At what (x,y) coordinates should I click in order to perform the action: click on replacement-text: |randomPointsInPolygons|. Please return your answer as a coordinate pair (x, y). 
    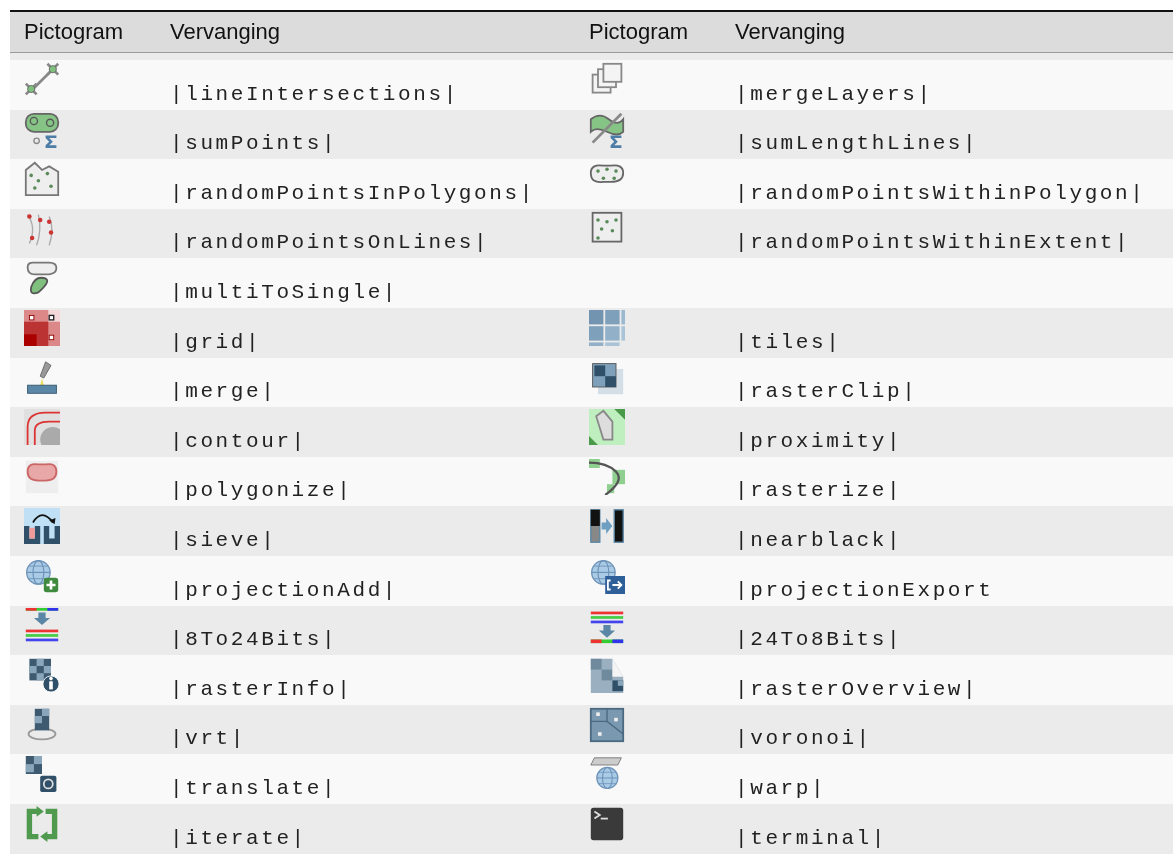
    Looking at the image, I should click on (352, 193).